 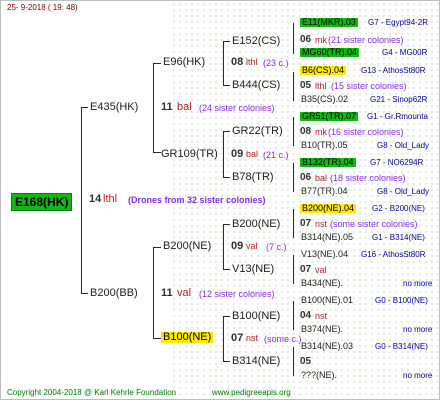 What do you see at coordinates (398, 238) in the screenshot?
I see `gen5-nav-link: G1 - B314(NE)` at bounding box center [398, 238].